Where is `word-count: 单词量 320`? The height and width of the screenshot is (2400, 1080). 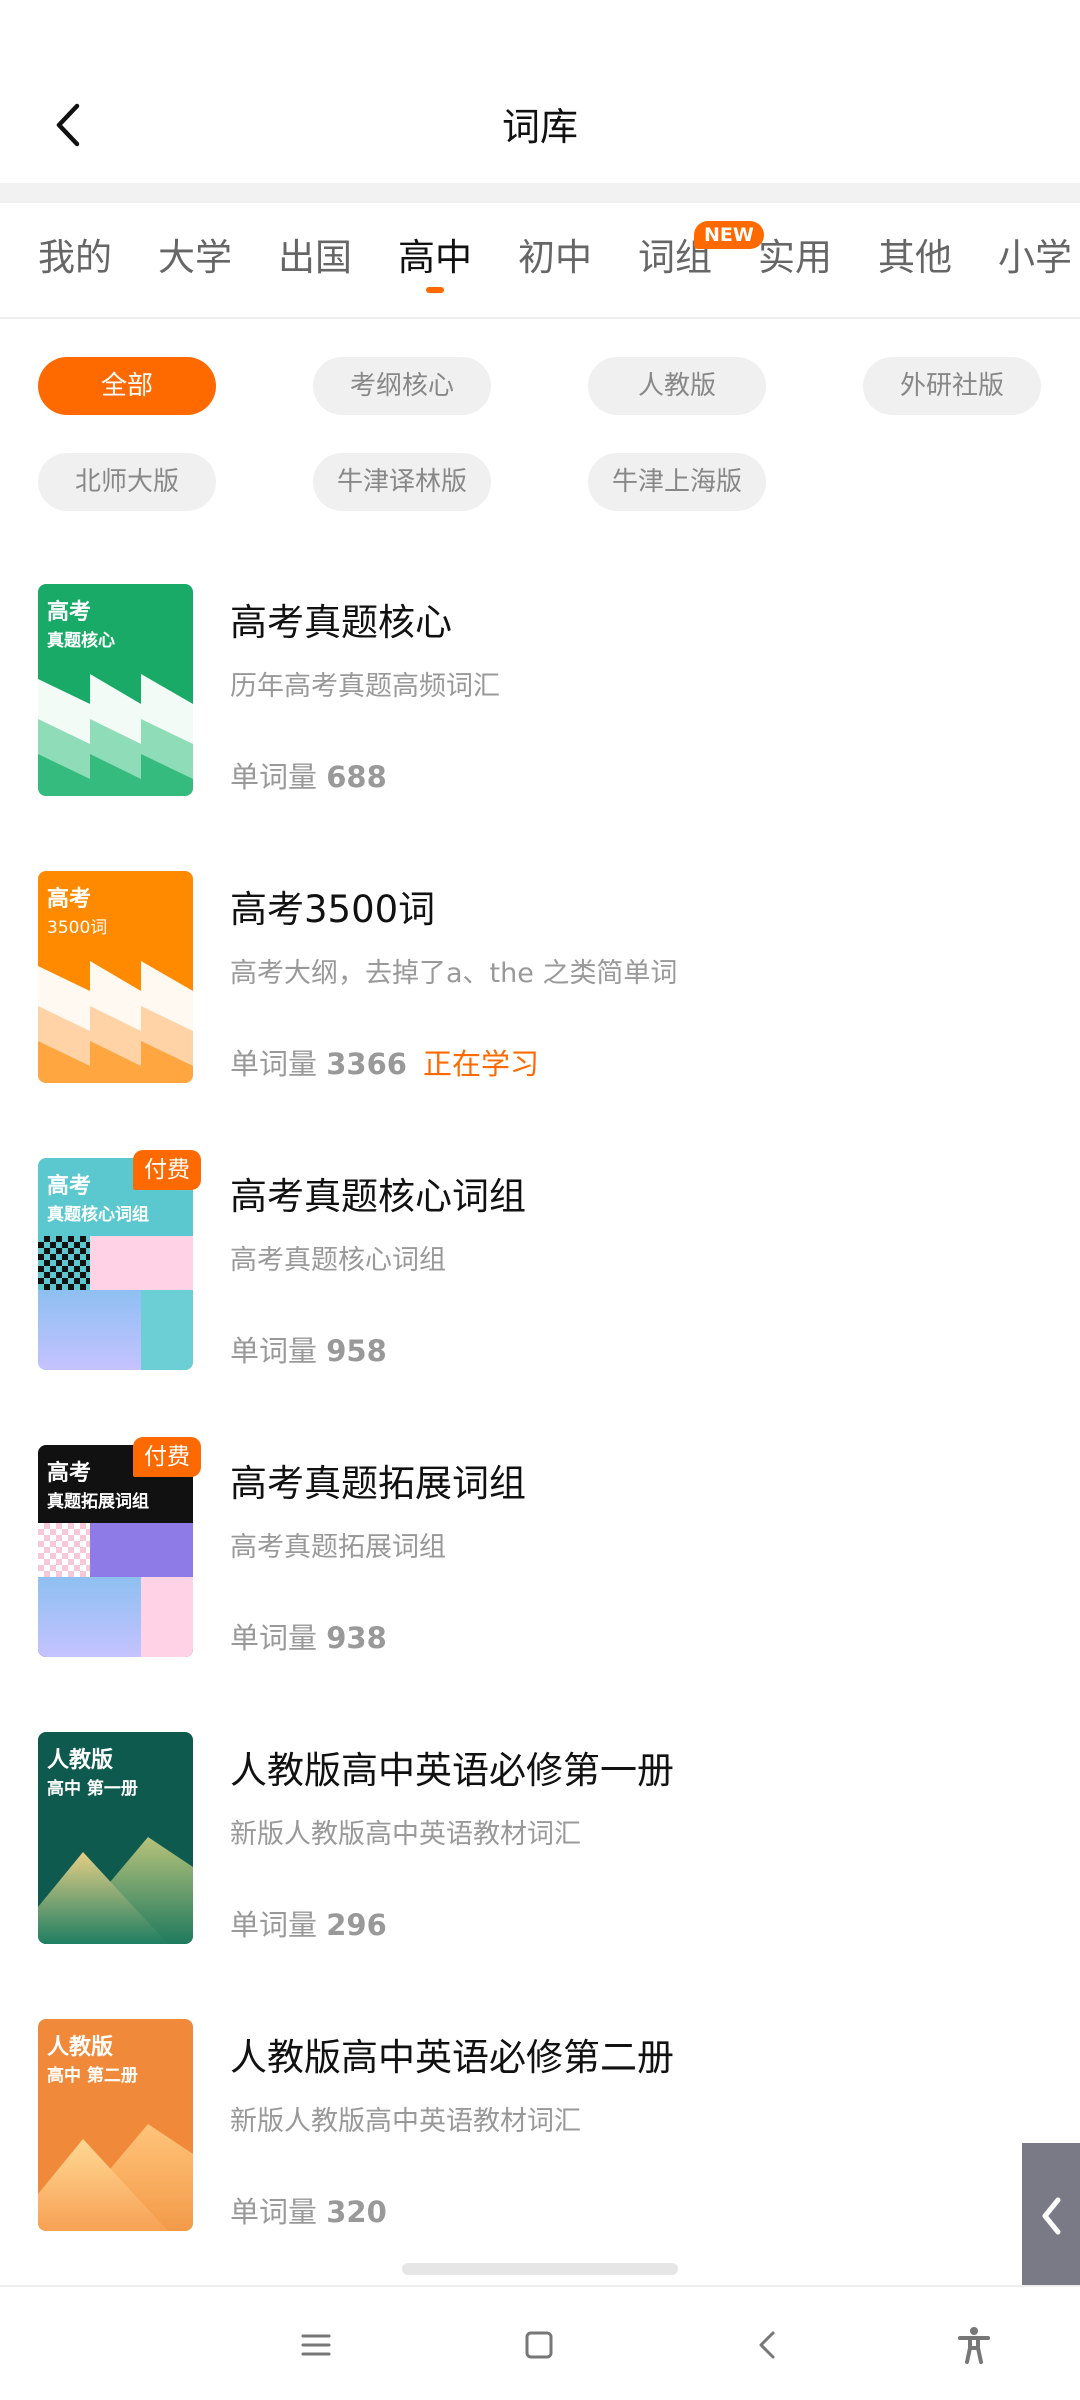
word-count: 单词量 320 is located at coordinates (308, 2210).